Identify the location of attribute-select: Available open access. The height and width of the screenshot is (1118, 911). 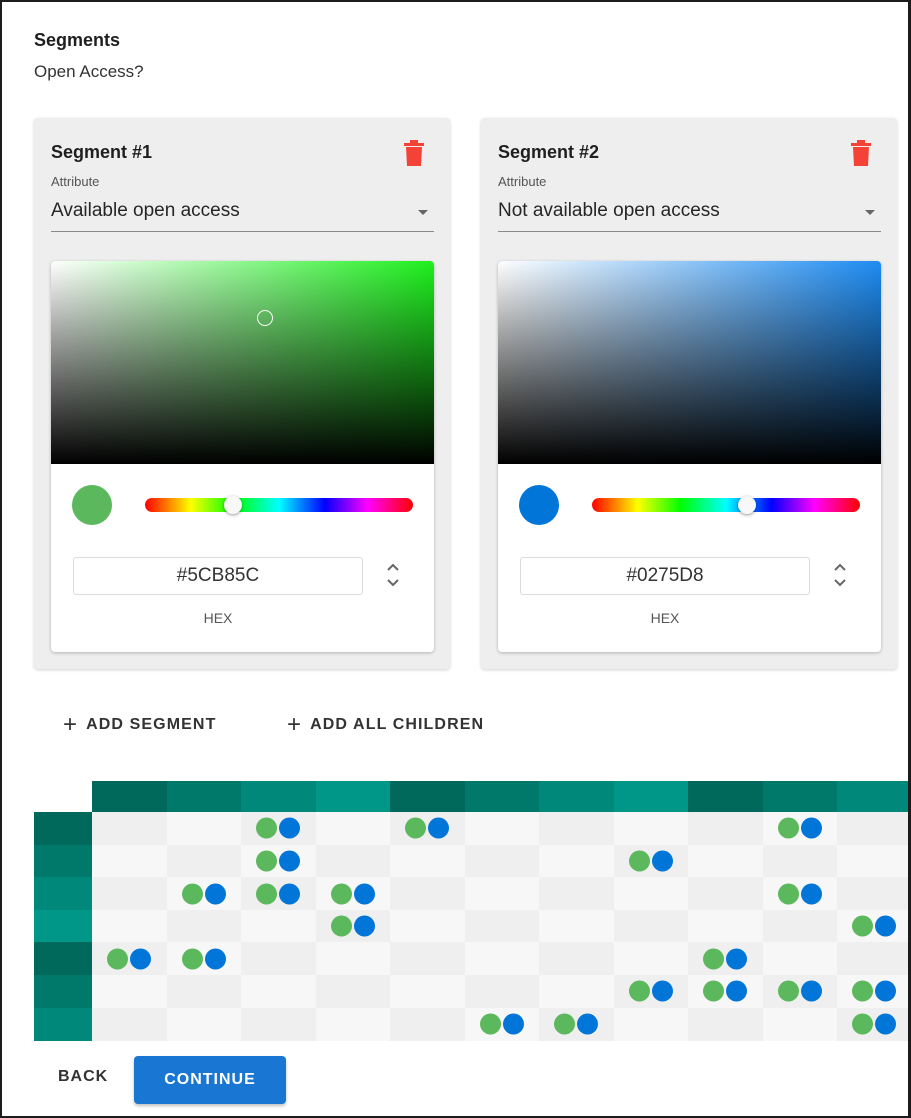
(242, 215).